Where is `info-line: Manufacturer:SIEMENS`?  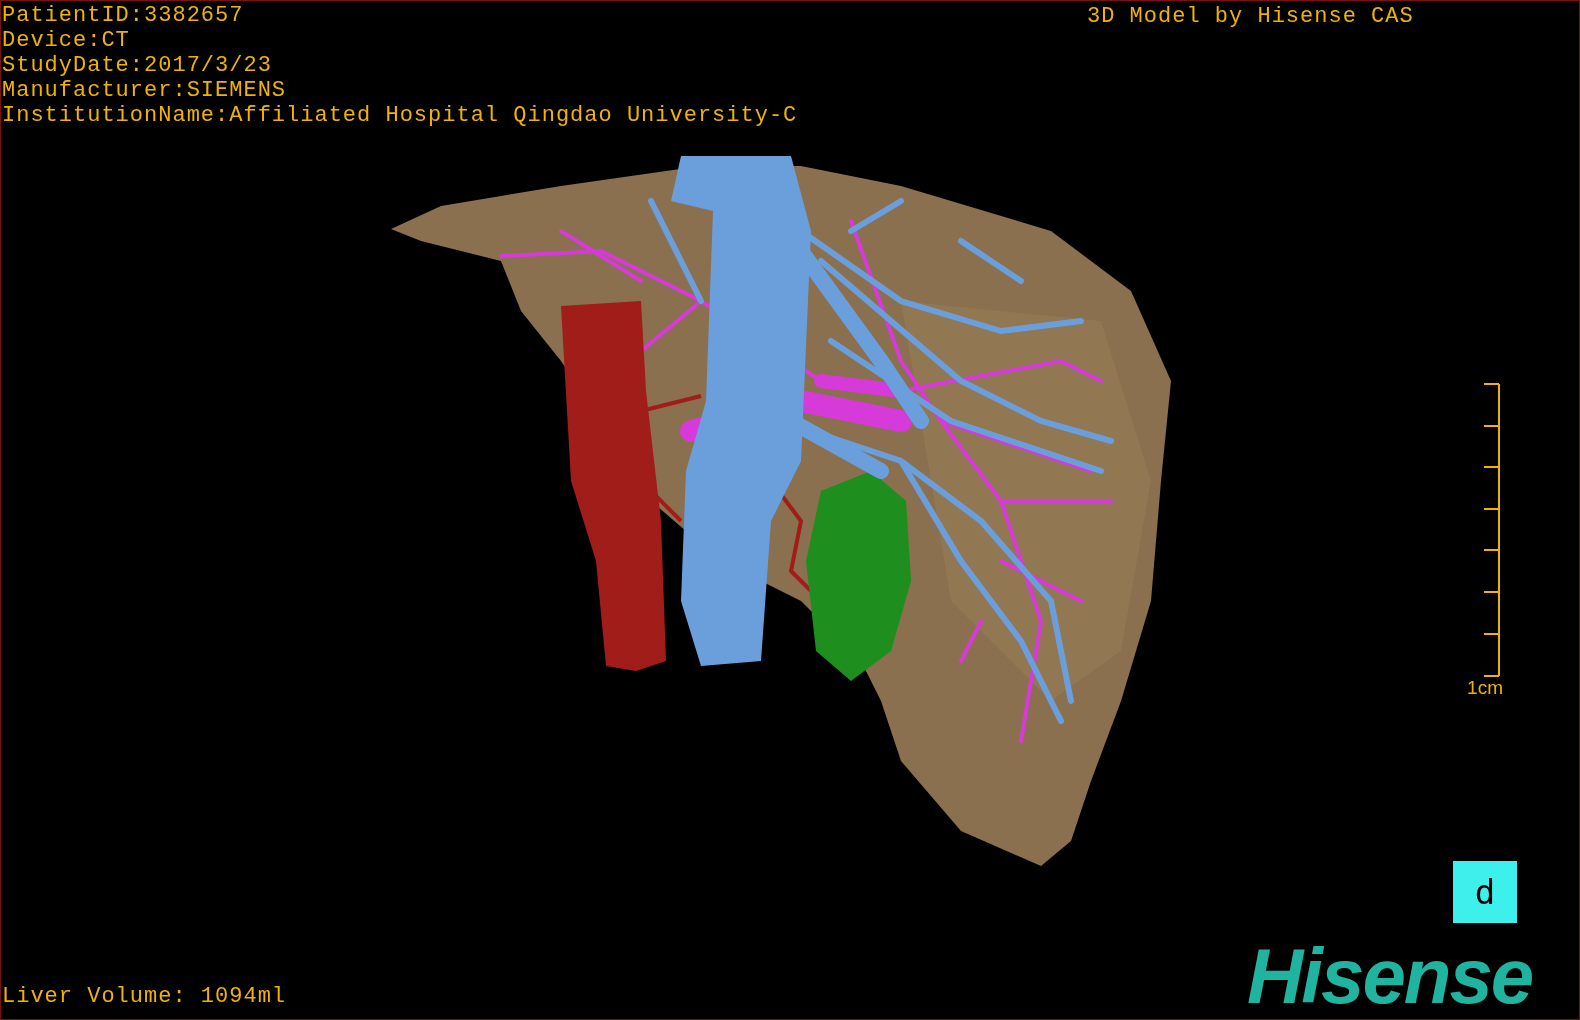
info-line: Manufacturer:SIEMENS is located at coordinates (145, 90).